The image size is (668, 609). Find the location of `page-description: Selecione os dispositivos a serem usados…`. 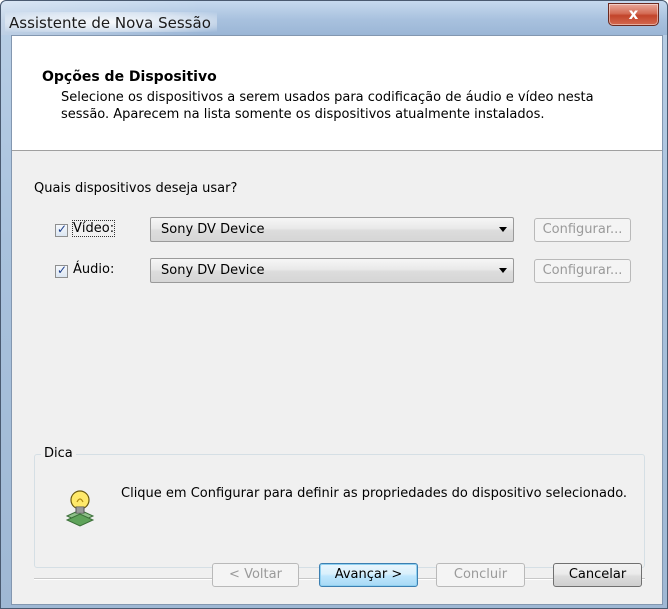

page-description: Selecione os dispositivos a serem usados… is located at coordinates (327, 106).